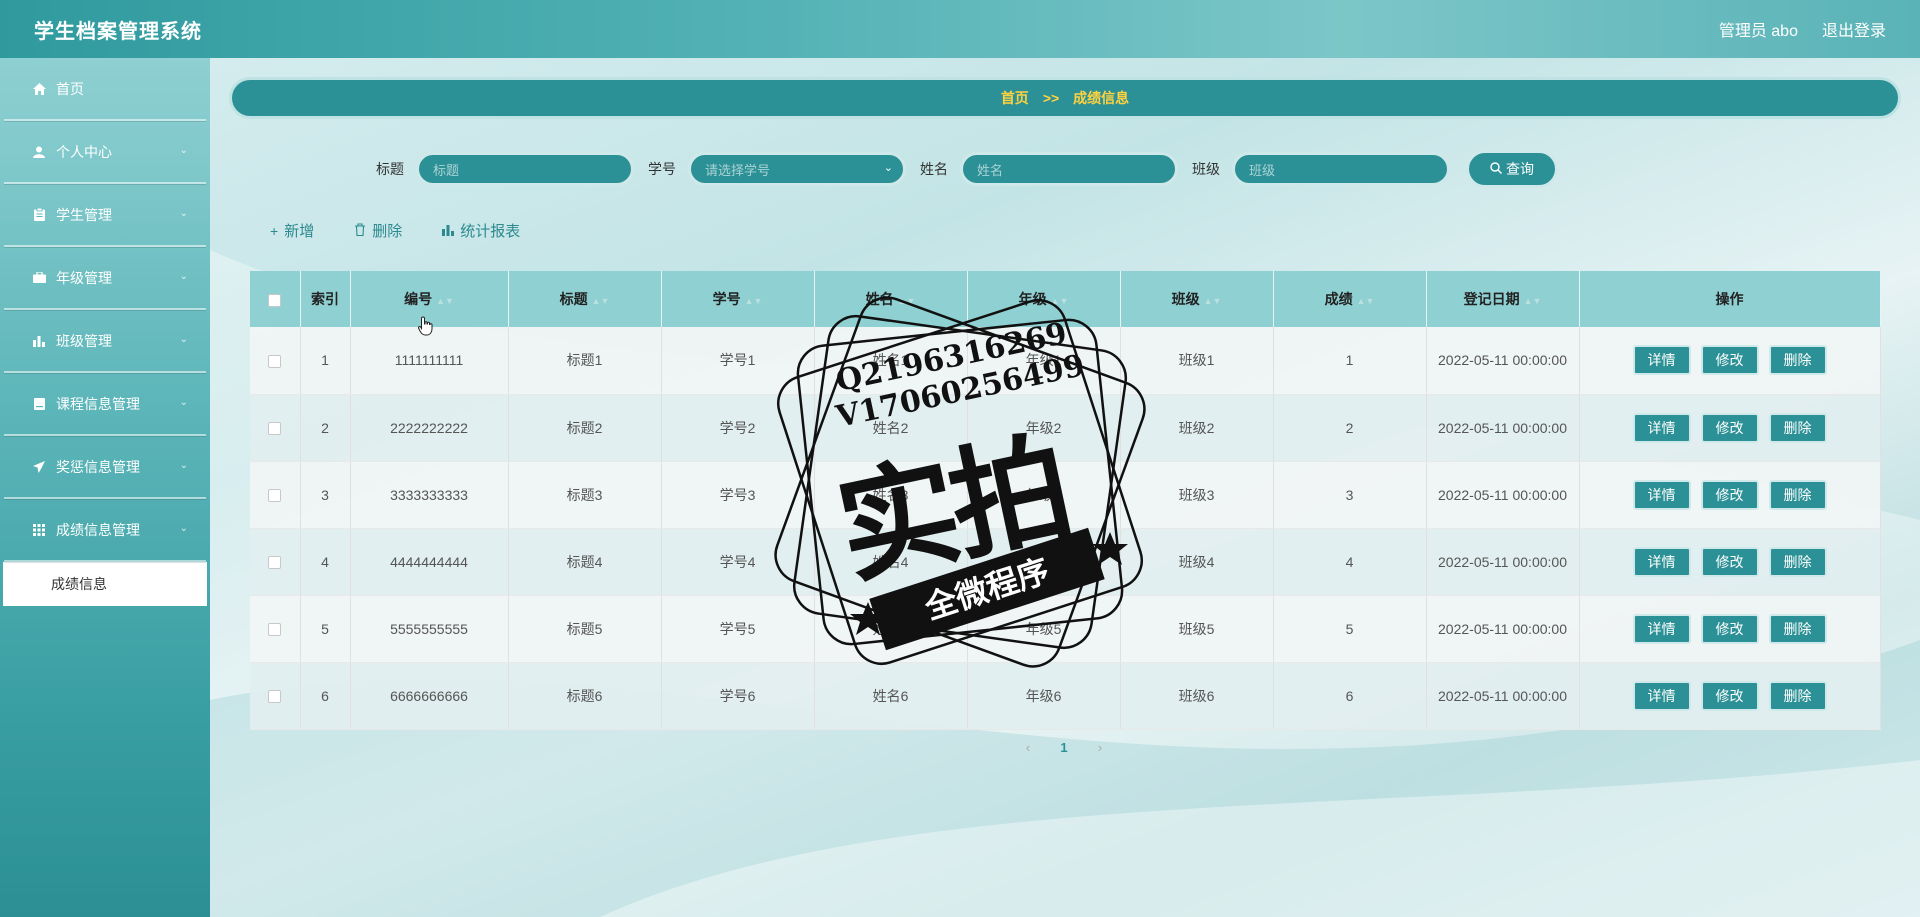  What do you see at coordinates (105, 278) in the screenshot?
I see `sidebar-item-grade-management: 年级管理 ⌄` at bounding box center [105, 278].